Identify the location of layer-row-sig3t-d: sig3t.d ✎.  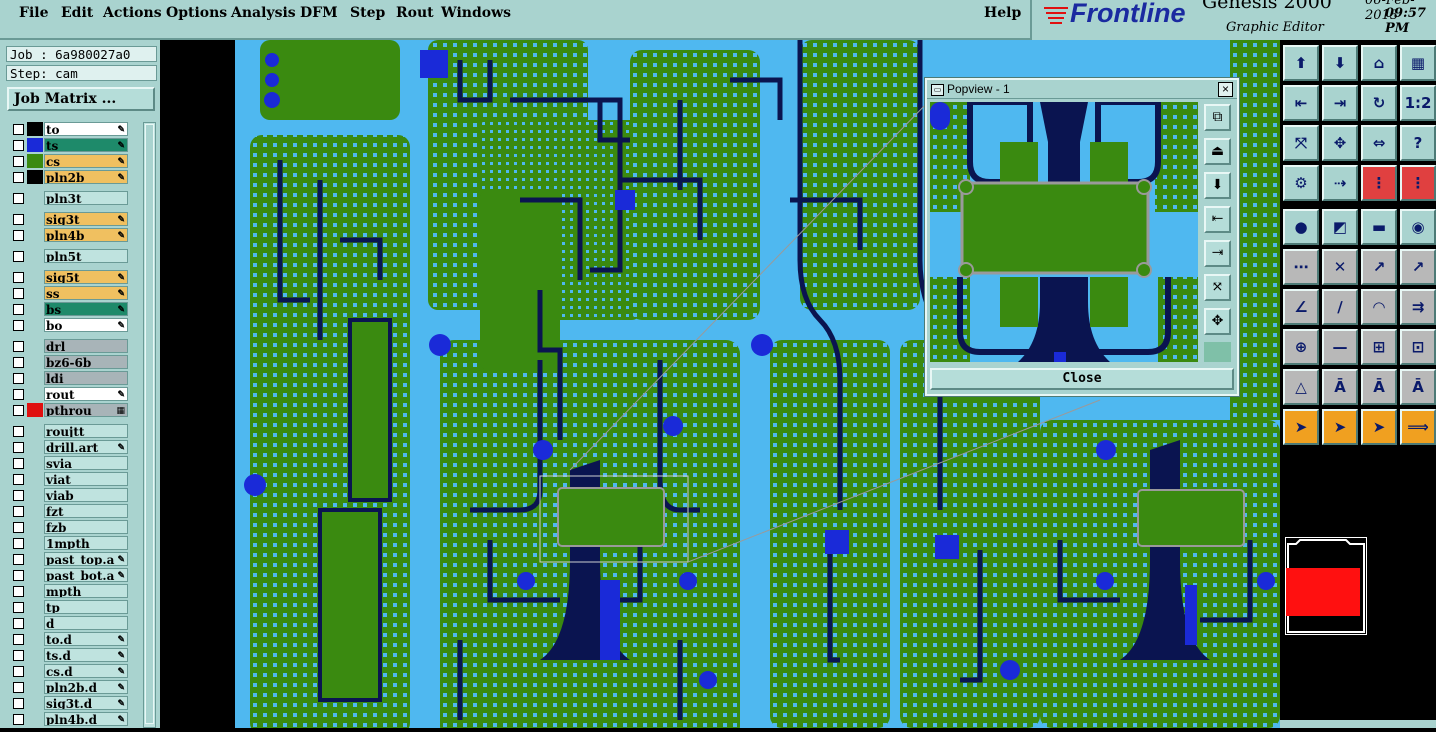
(70, 703).